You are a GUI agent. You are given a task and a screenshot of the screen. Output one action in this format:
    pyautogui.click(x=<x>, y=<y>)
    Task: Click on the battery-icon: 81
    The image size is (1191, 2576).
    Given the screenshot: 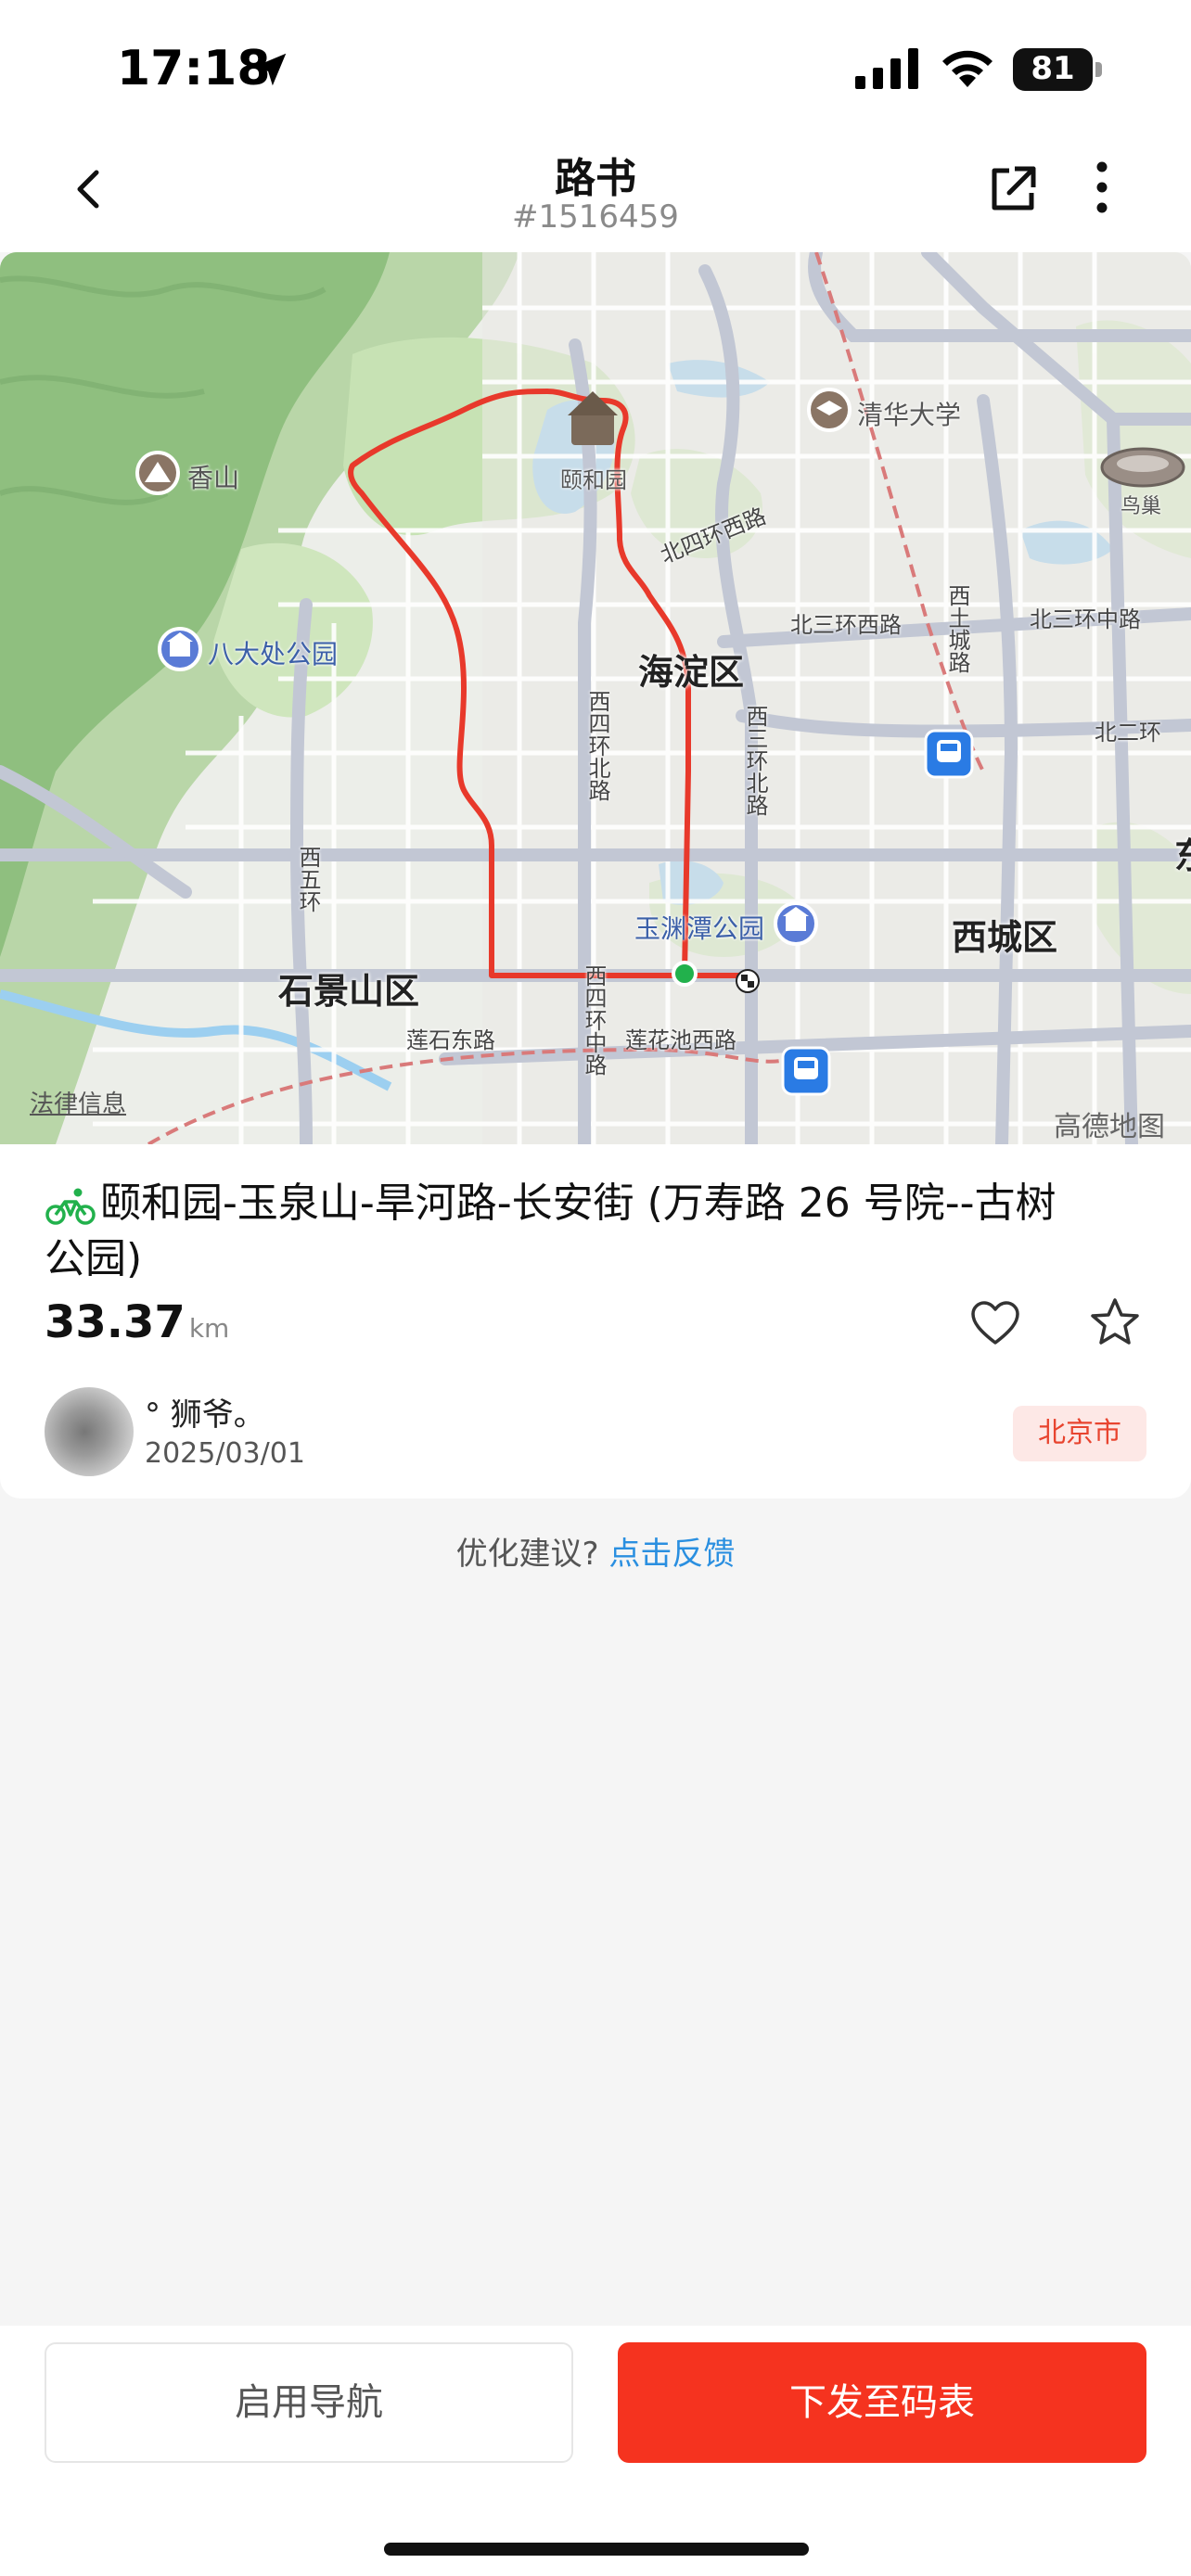 What is the action you would take?
    pyautogui.click(x=1058, y=69)
    